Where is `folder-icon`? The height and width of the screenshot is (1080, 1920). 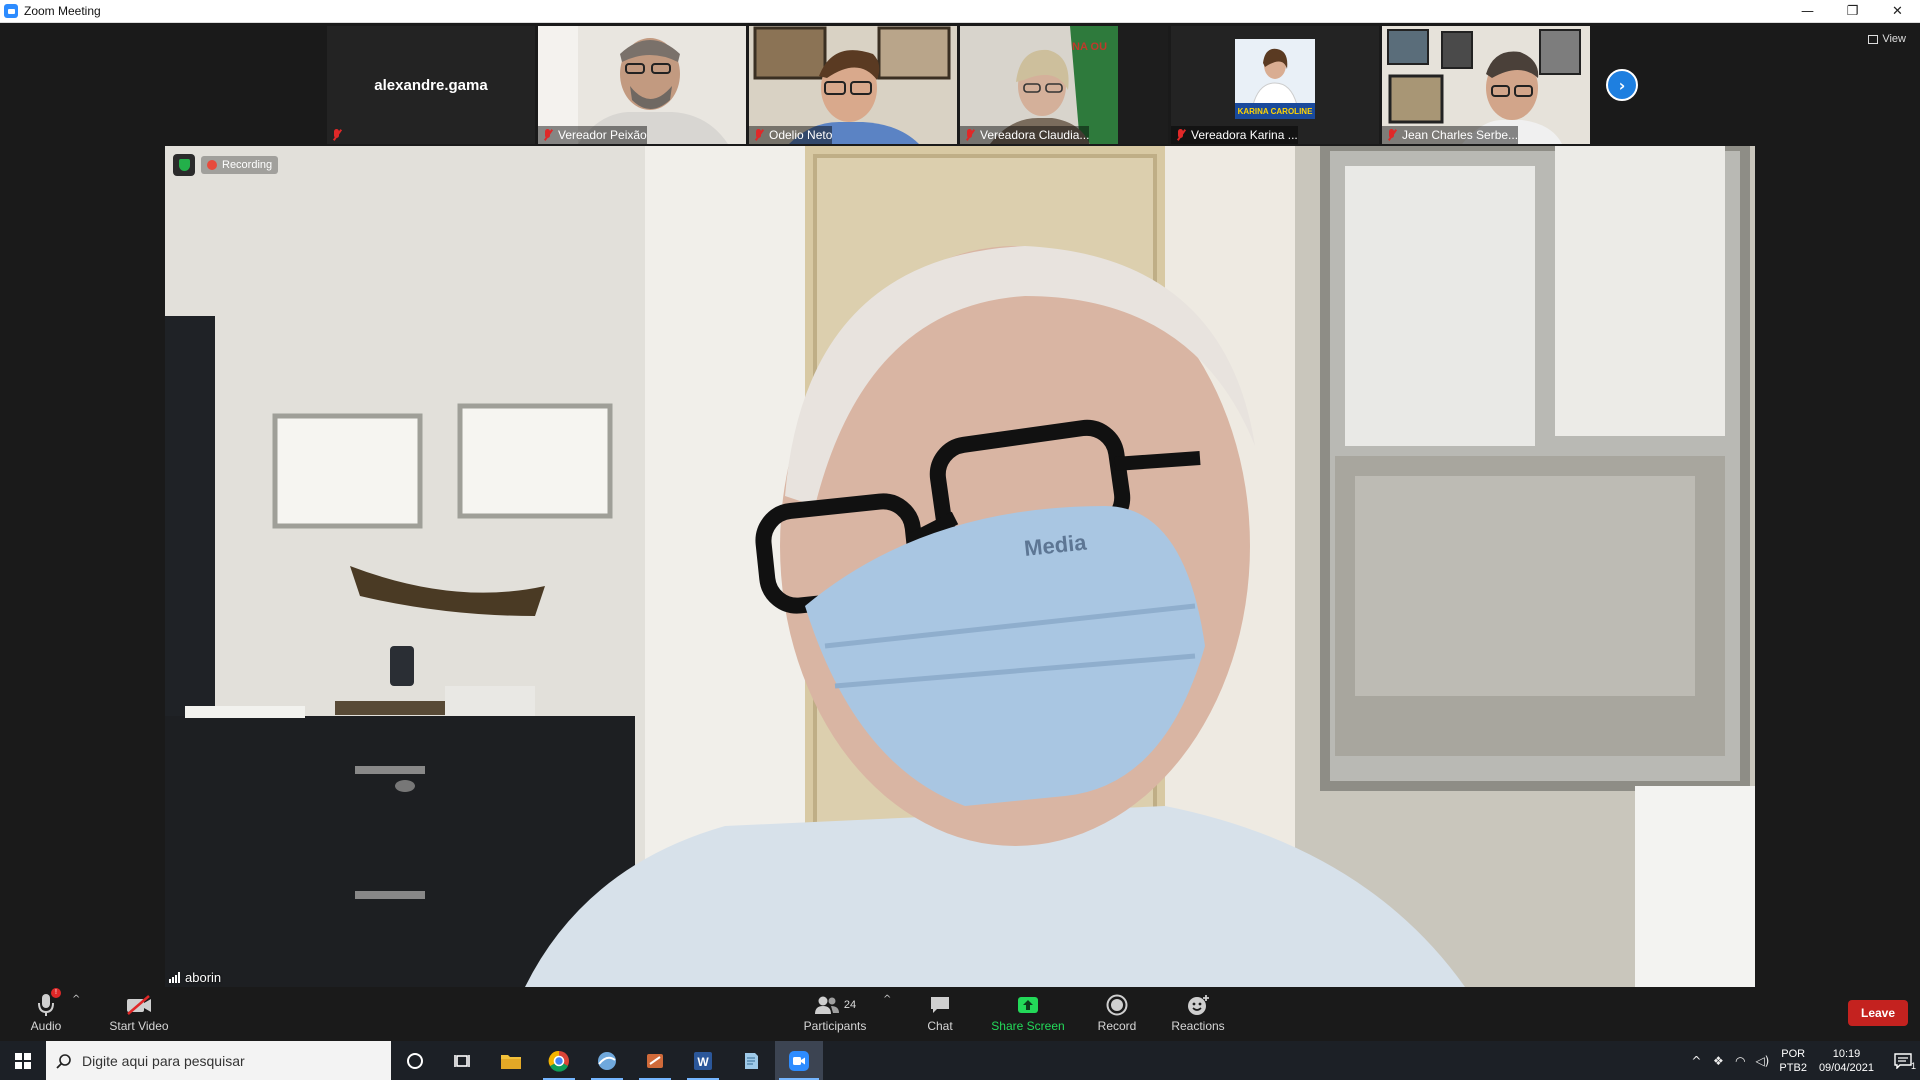 folder-icon is located at coordinates (511, 1061).